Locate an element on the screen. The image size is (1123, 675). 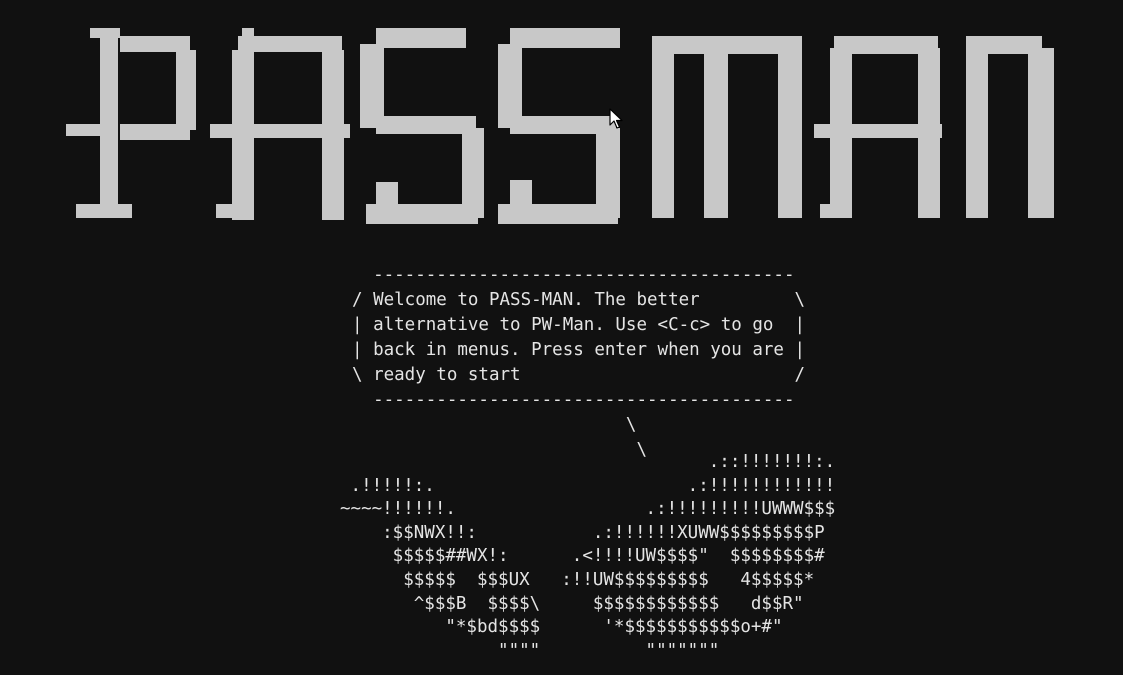
art-line: ~~~~!!!!!!. .:!!!!!!!!!UWWW$$$ is located at coordinates (588, 509).